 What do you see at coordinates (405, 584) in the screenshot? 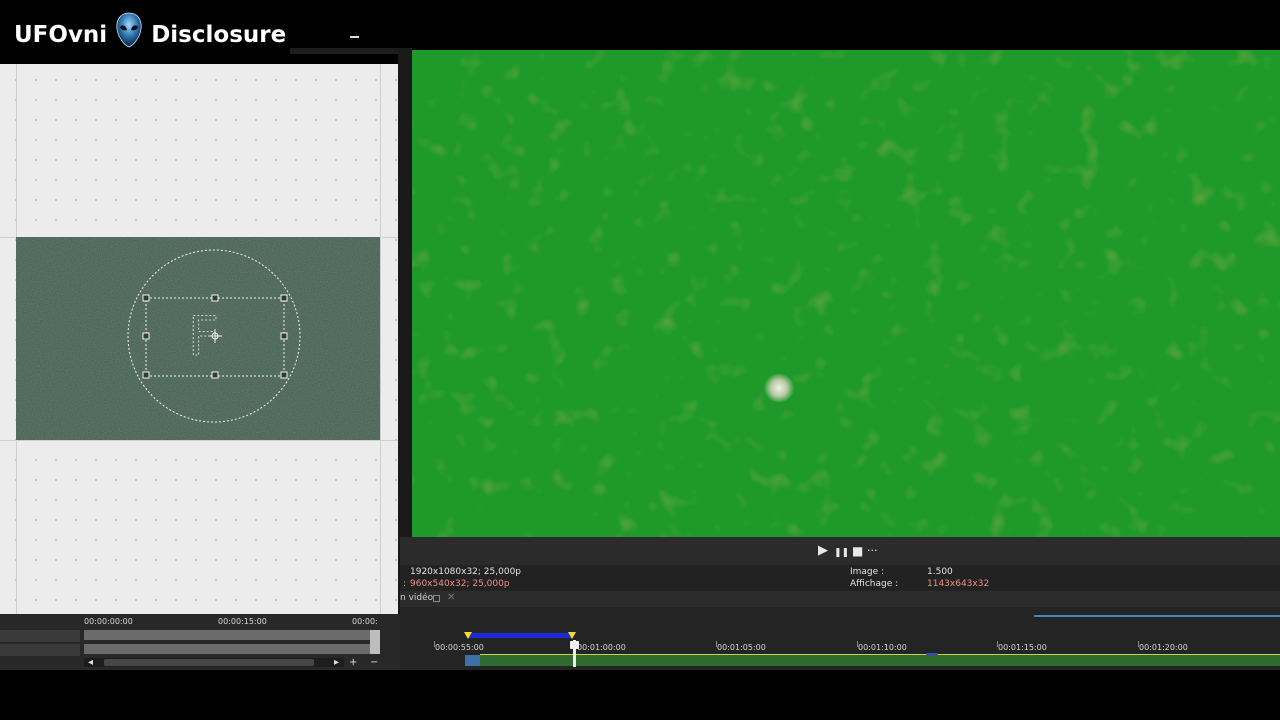
I see `preview-label: :` at bounding box center [405, 584].